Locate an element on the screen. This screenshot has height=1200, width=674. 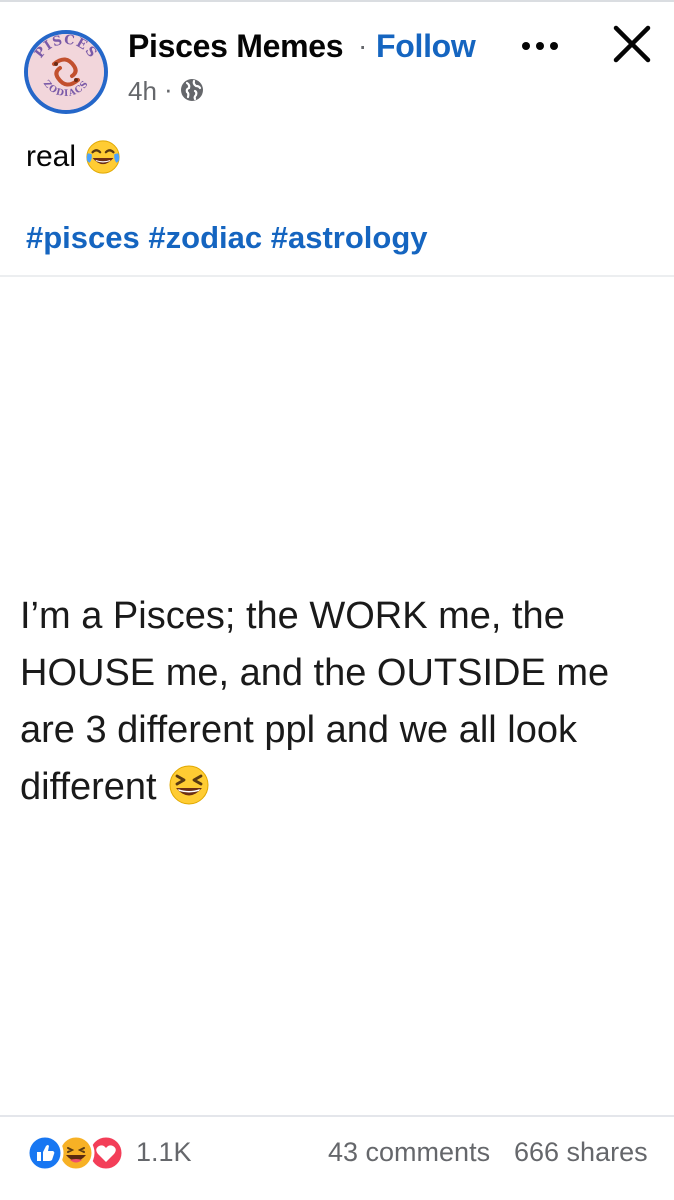
page-avatar: PISCES ZODIACS is located at coordinates (66, 72).